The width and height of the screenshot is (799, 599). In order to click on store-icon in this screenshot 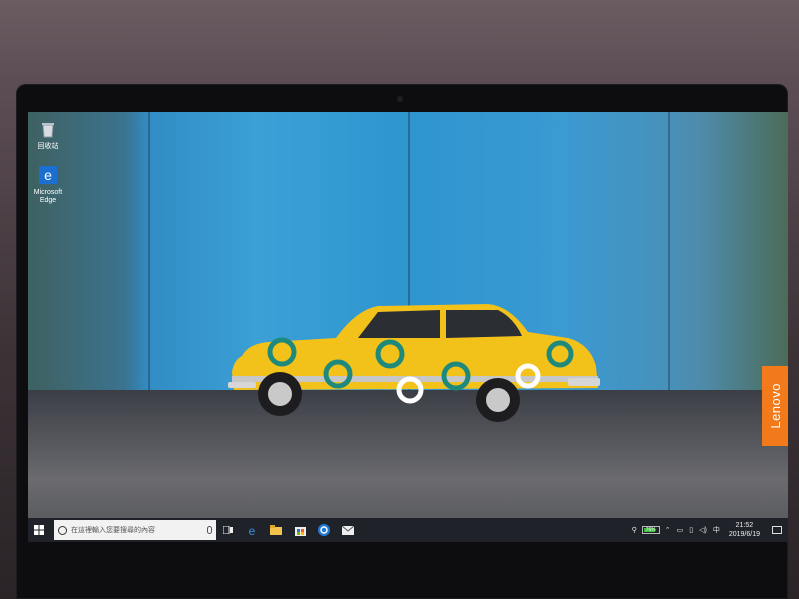, I will do `click(300, 531)`.